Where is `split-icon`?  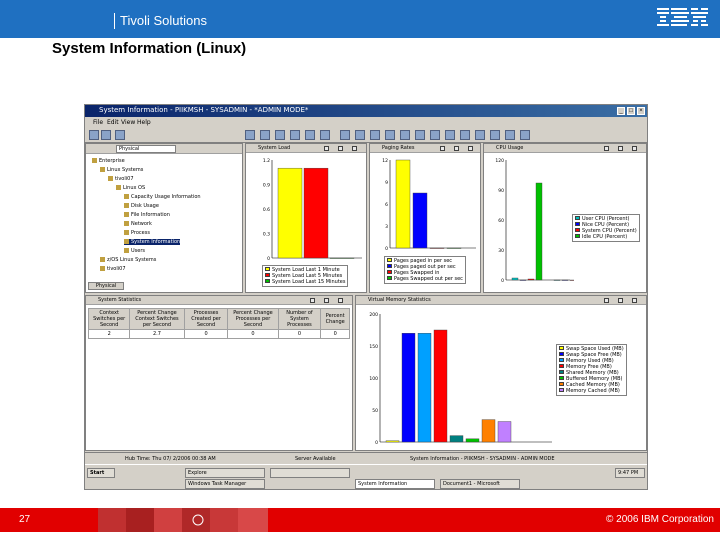 split-icon is located at coordinates (325, 135).